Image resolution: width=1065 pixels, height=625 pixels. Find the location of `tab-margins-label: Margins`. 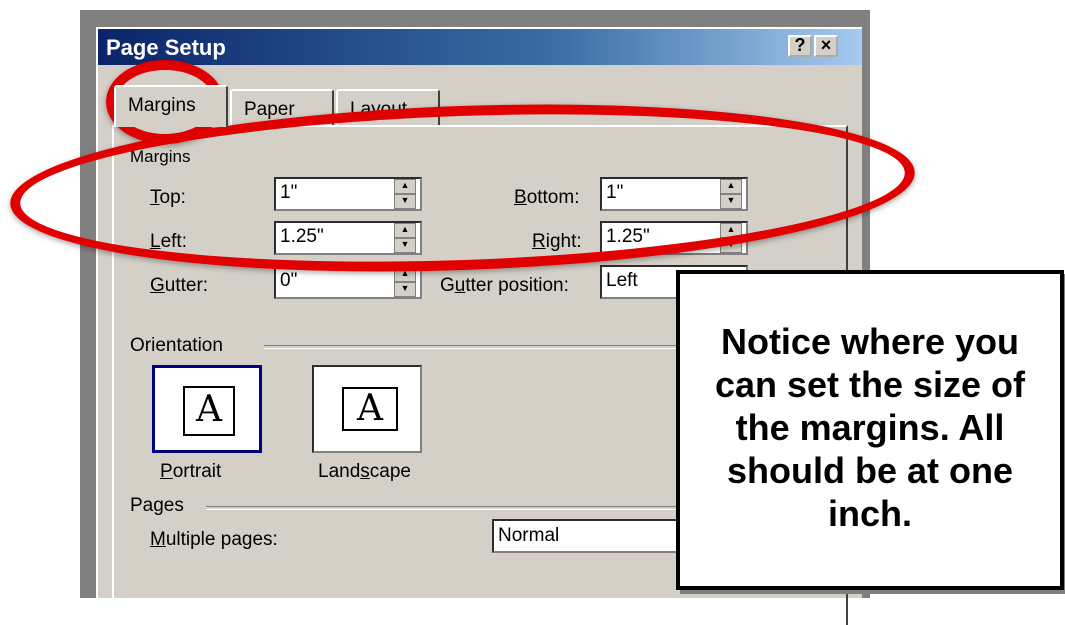

tab-margins-label: Margins is located at coordinates (162, 105).